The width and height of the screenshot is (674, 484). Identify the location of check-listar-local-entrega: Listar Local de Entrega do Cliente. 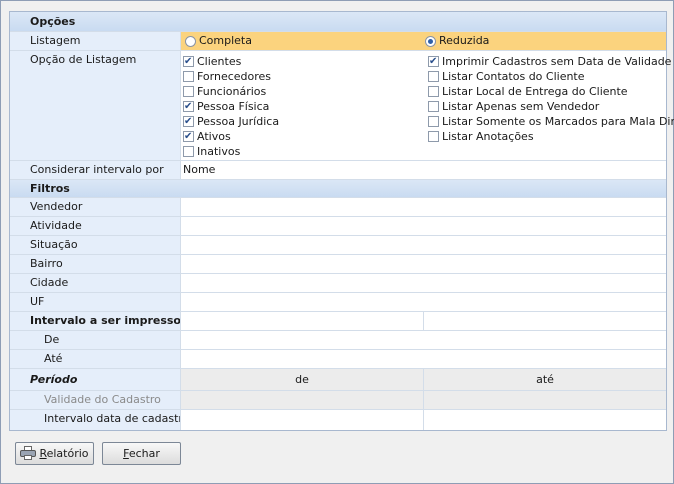
(528, 91).